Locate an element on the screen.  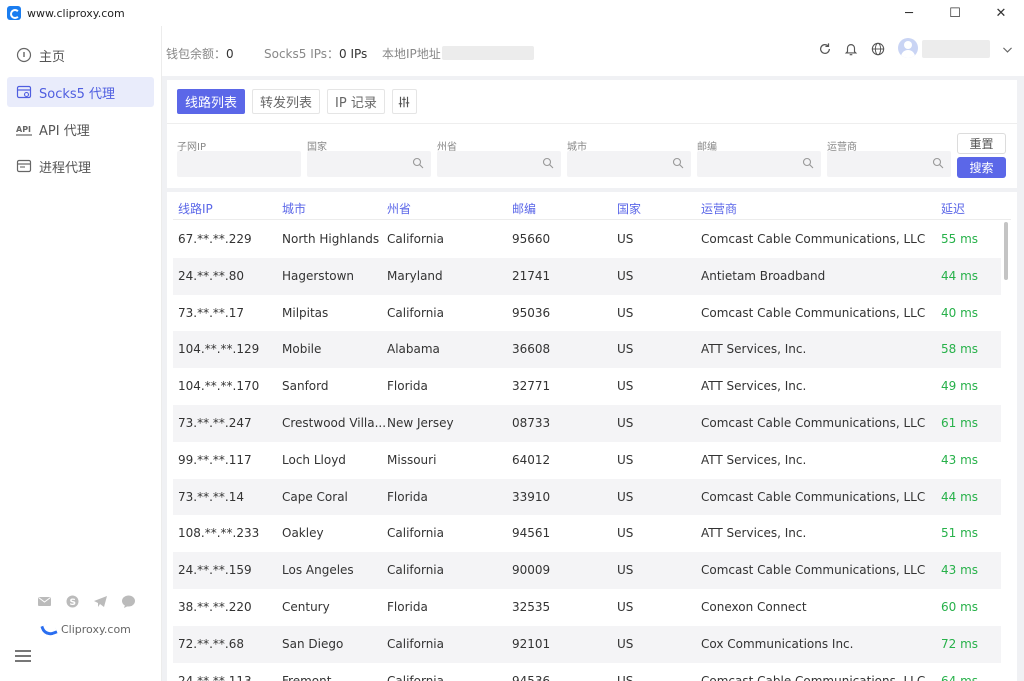
column-header-line-ip: 线路IP is located at coordinates (195, 208).